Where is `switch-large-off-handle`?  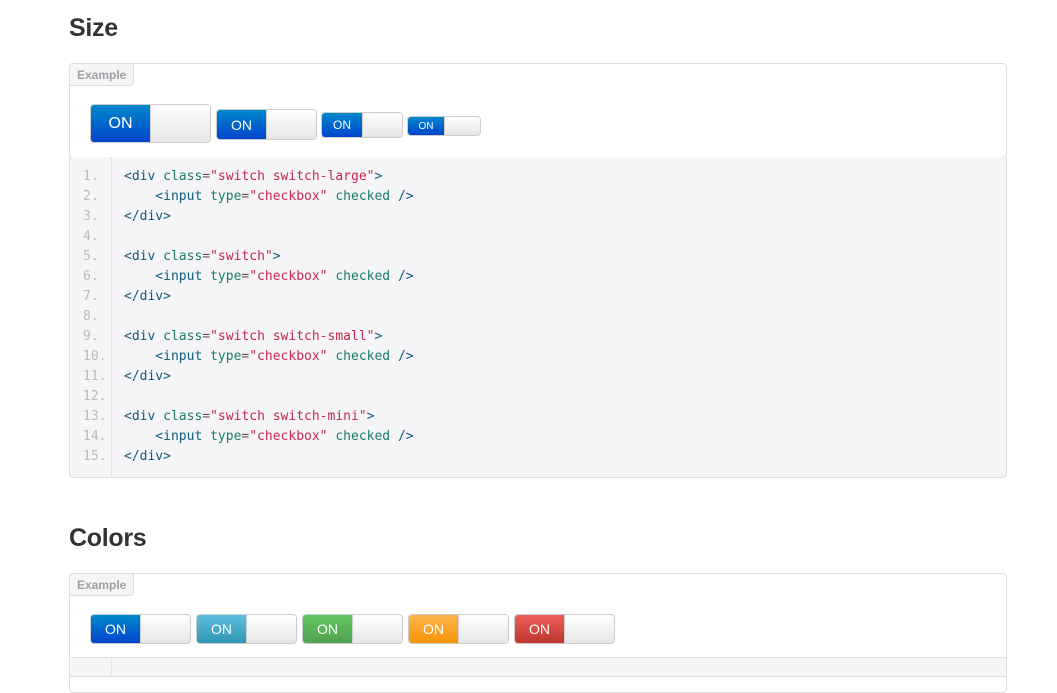
switch-large-off-handle is located at coordinates (180, 123).